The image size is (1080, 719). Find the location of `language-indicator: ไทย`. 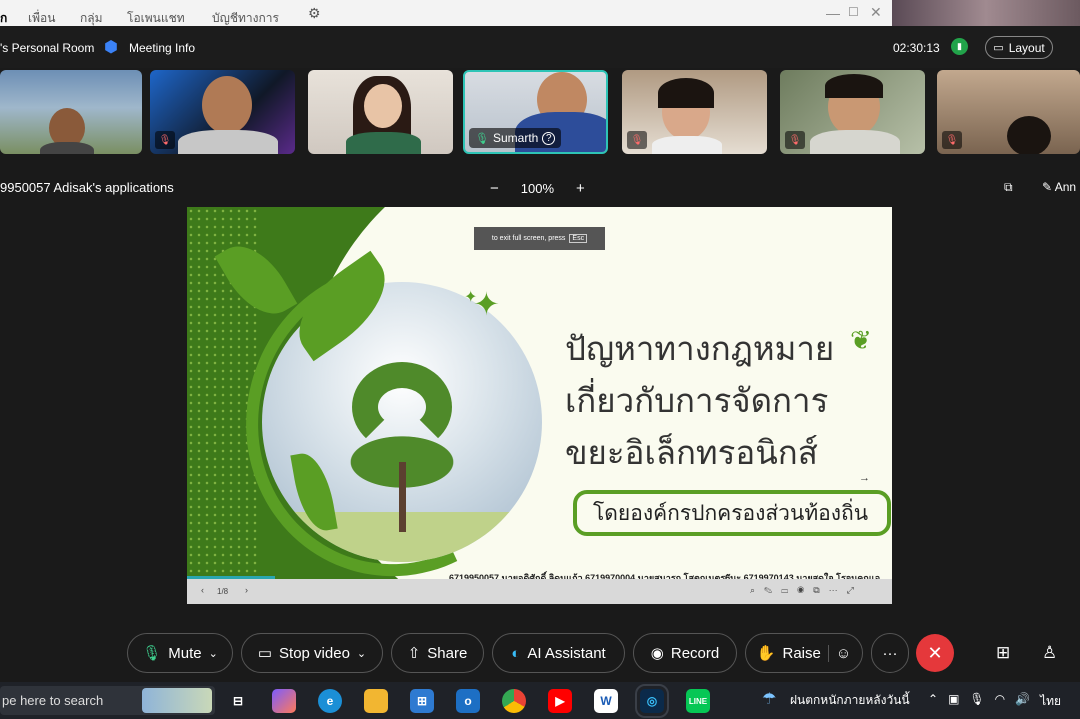

language-indicator: ไทย is located at coordinates (1050, 701).